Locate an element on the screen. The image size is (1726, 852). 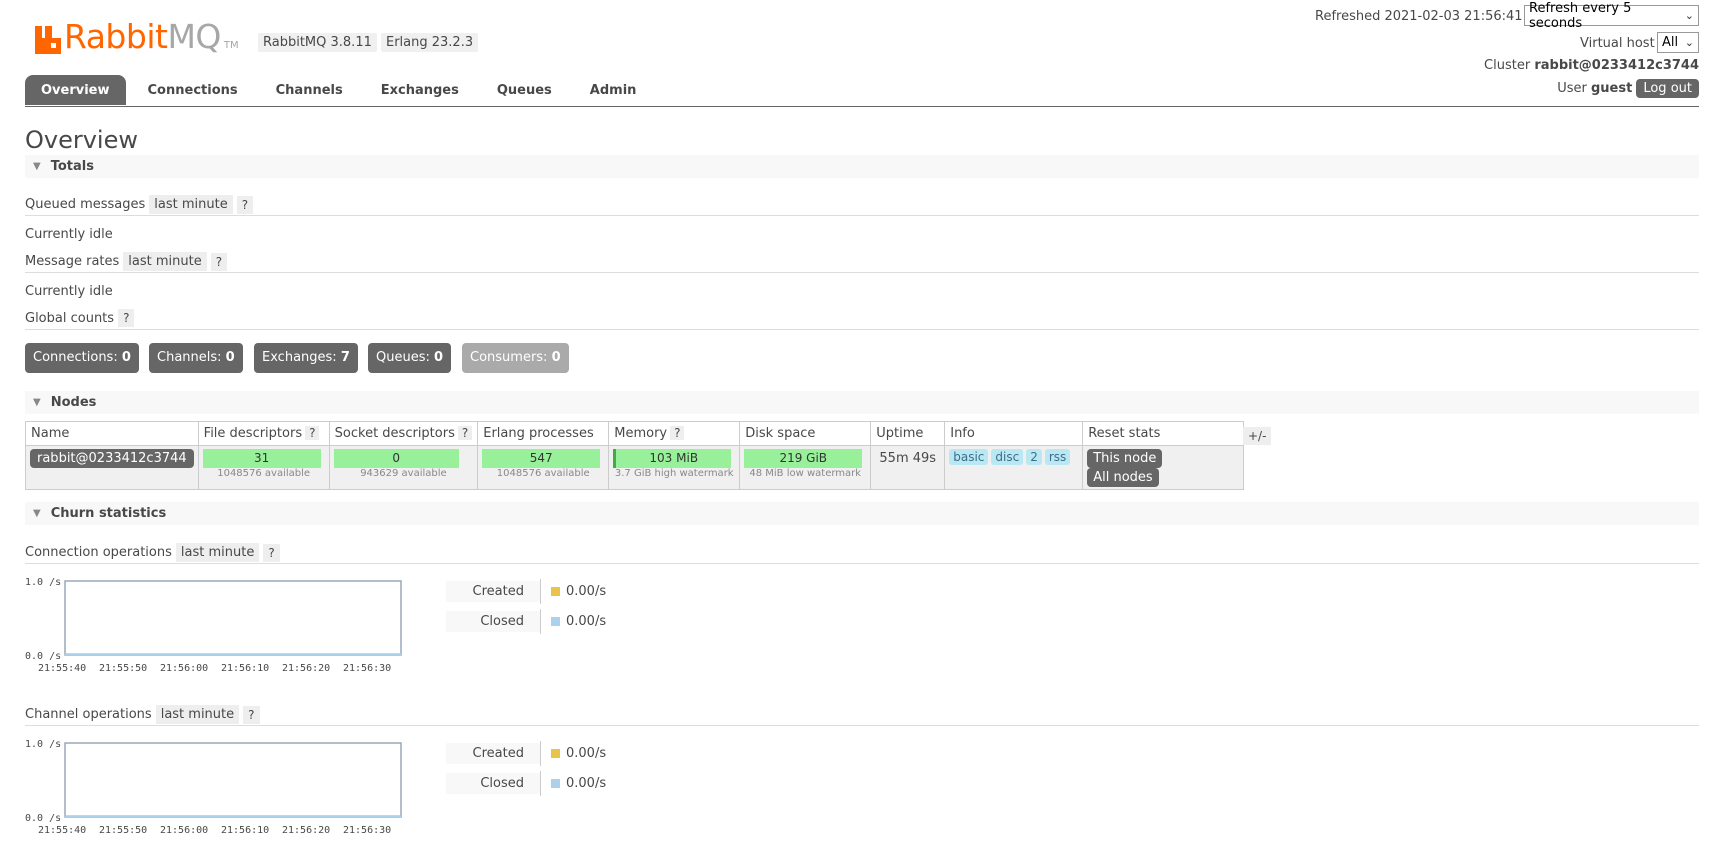
erlang-processes-gauge: 547 is located at coordinates (541, 458).